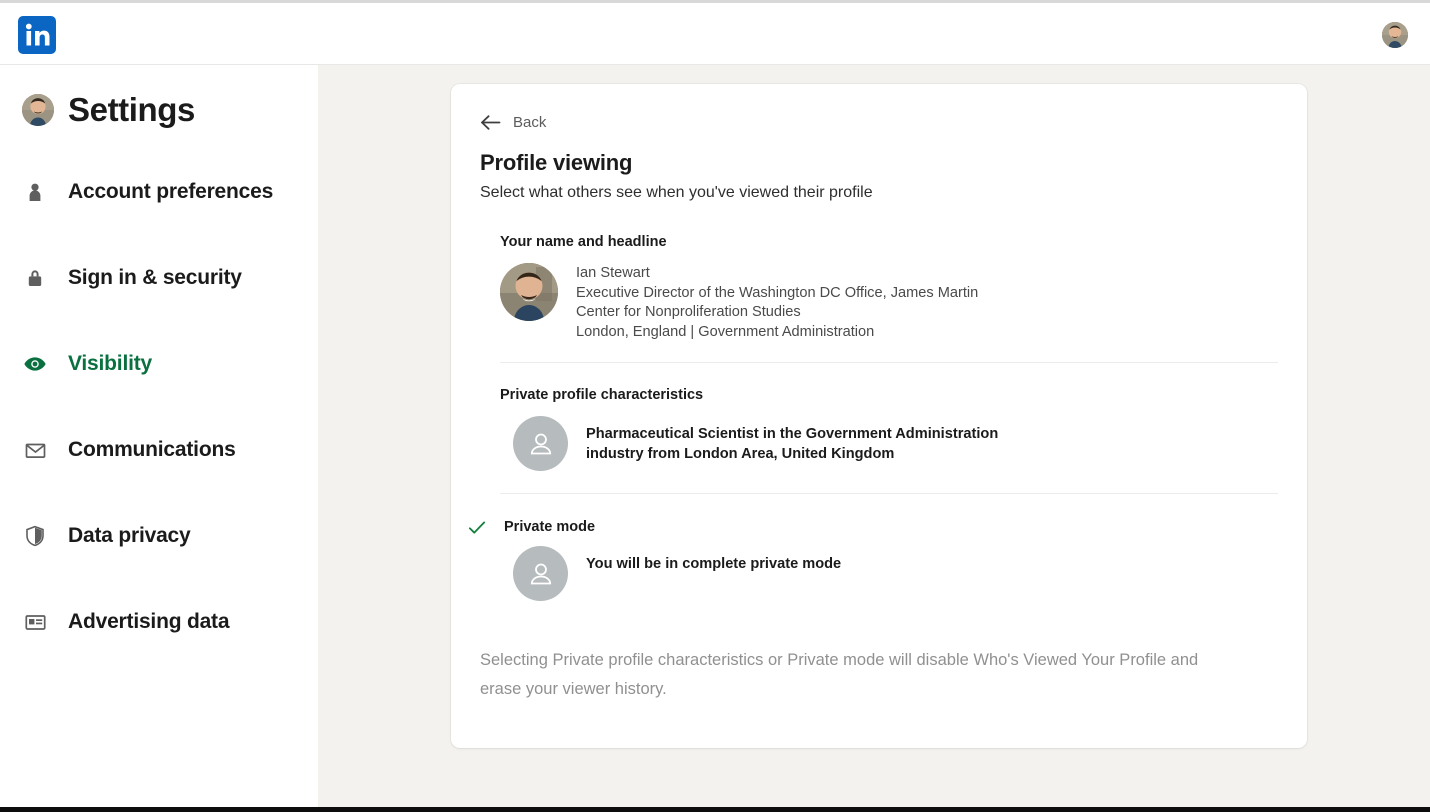 The width and height of the screenshot is (1430, 812). I want to click on sidebar-item-label: Data privacy, so click(129, 535).